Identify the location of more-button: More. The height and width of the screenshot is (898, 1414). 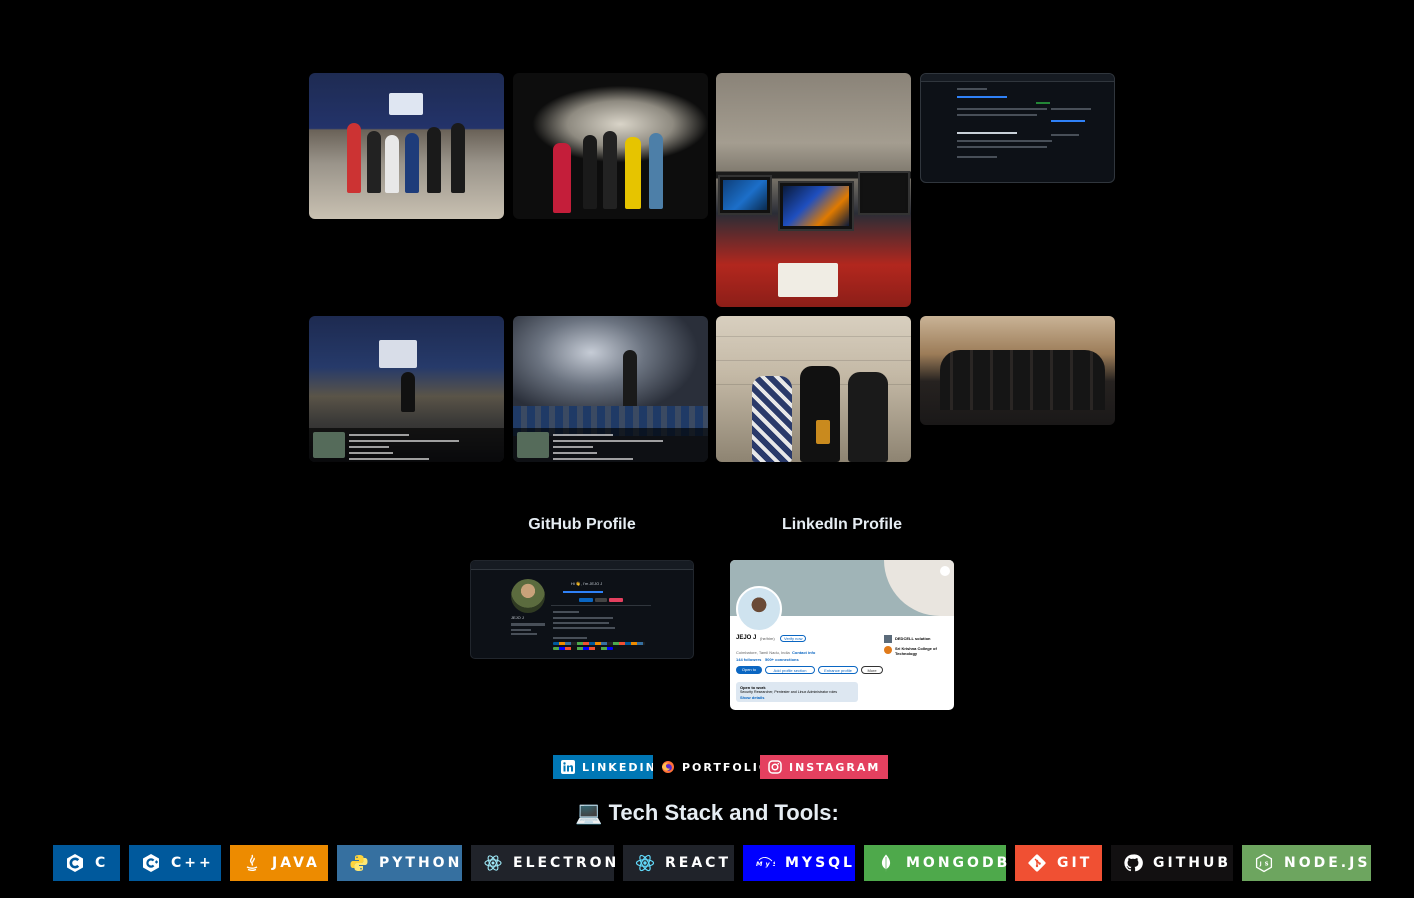
(872, 670).